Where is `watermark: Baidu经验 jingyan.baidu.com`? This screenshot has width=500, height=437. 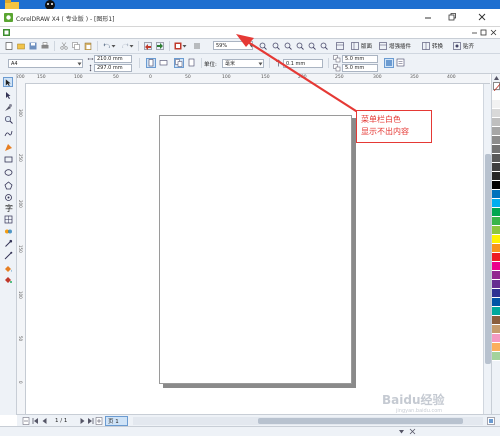 watermark: Baidu经验 jingyan.baidu.com is located at coordinates (432, 405).